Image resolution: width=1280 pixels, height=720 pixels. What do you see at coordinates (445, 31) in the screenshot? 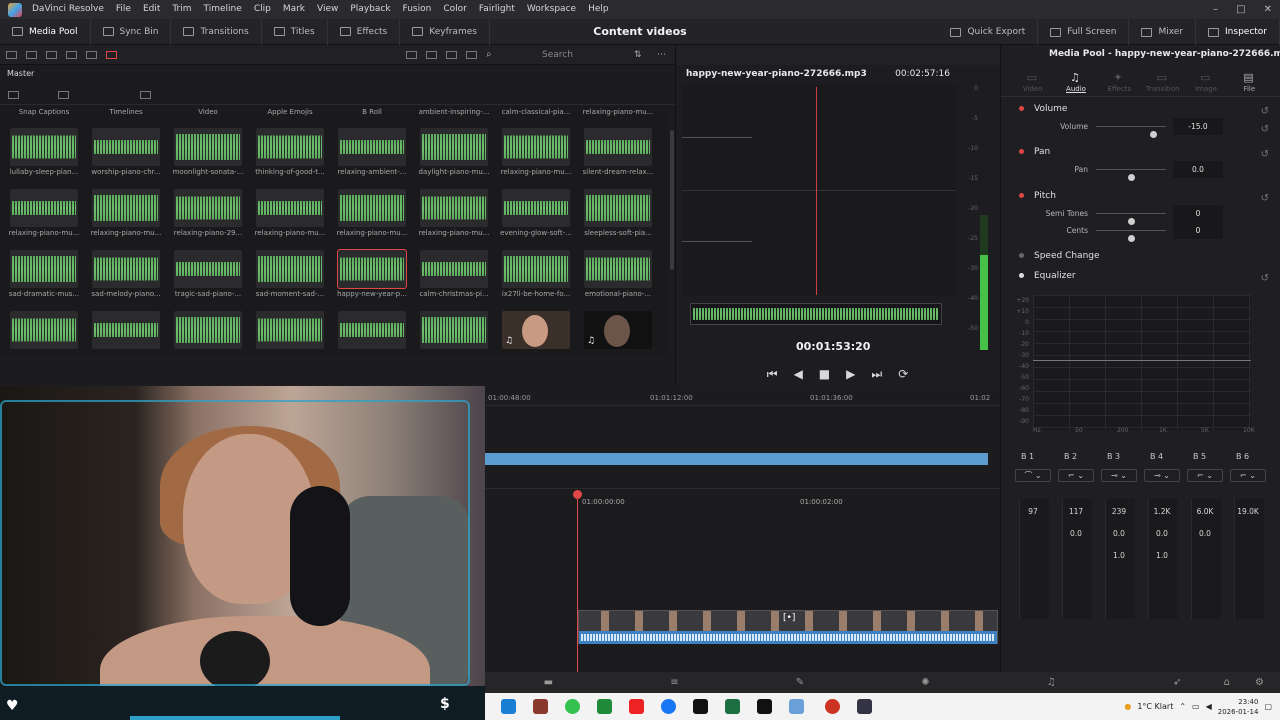
I see `keyframes-button: Keyframes` at bounding box center [445, 31].